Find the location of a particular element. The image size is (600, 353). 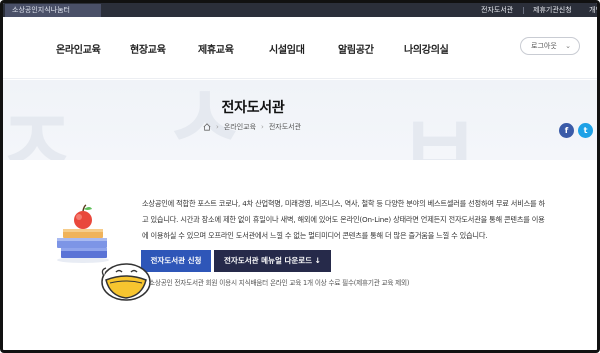

background-watermark-letter: ㅂ is located at coordinates (439, 128).